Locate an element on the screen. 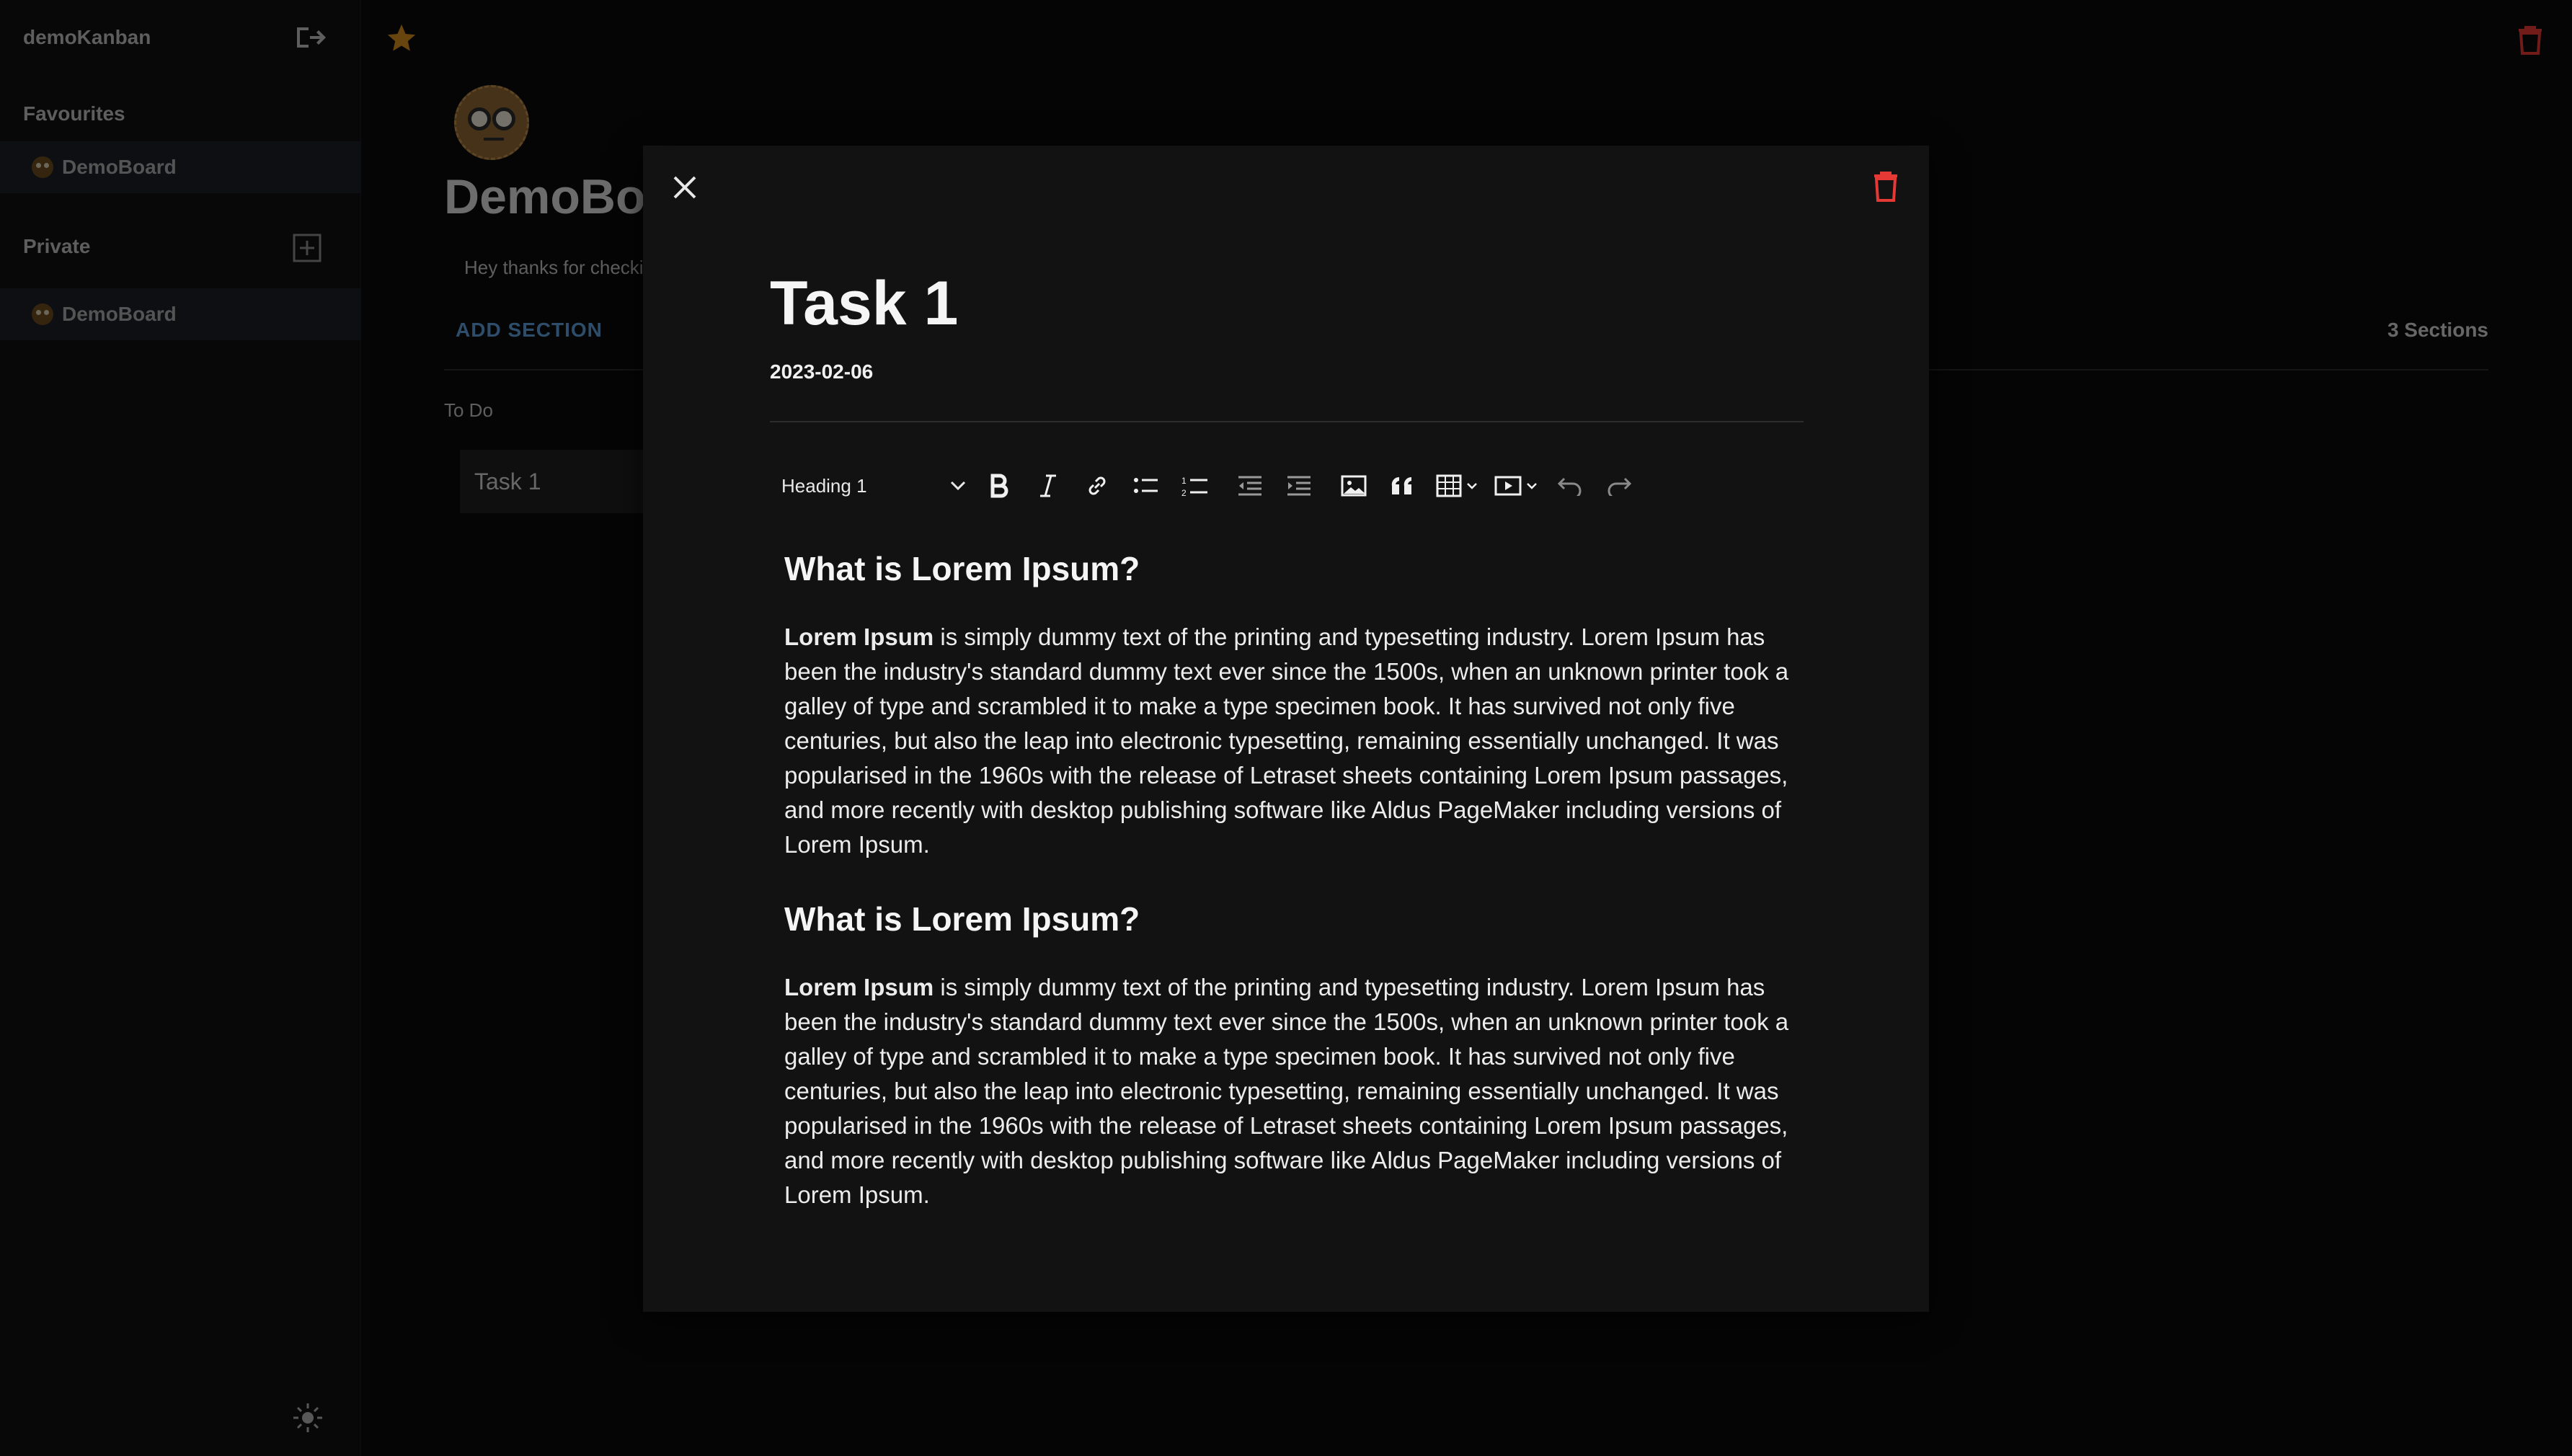 This screenshot has width=2572, height=1456. undo-icon is located at coordinates (1569, 486).